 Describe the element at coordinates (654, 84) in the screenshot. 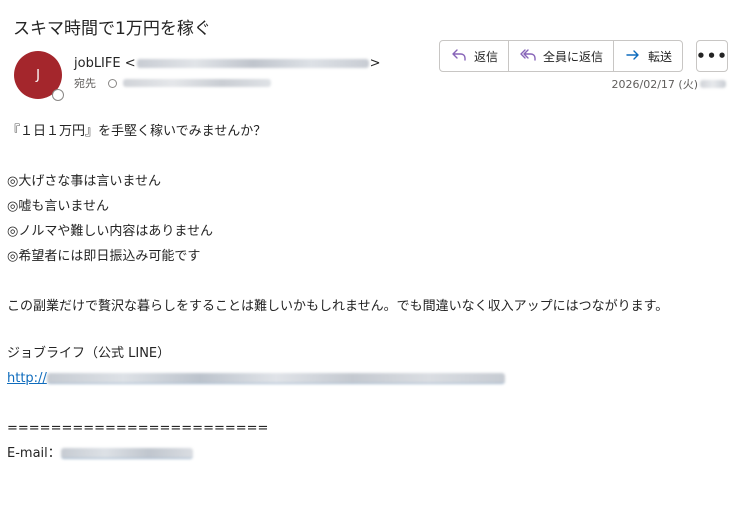

I see `date-text: 2026/02/17 (火)` at that location.